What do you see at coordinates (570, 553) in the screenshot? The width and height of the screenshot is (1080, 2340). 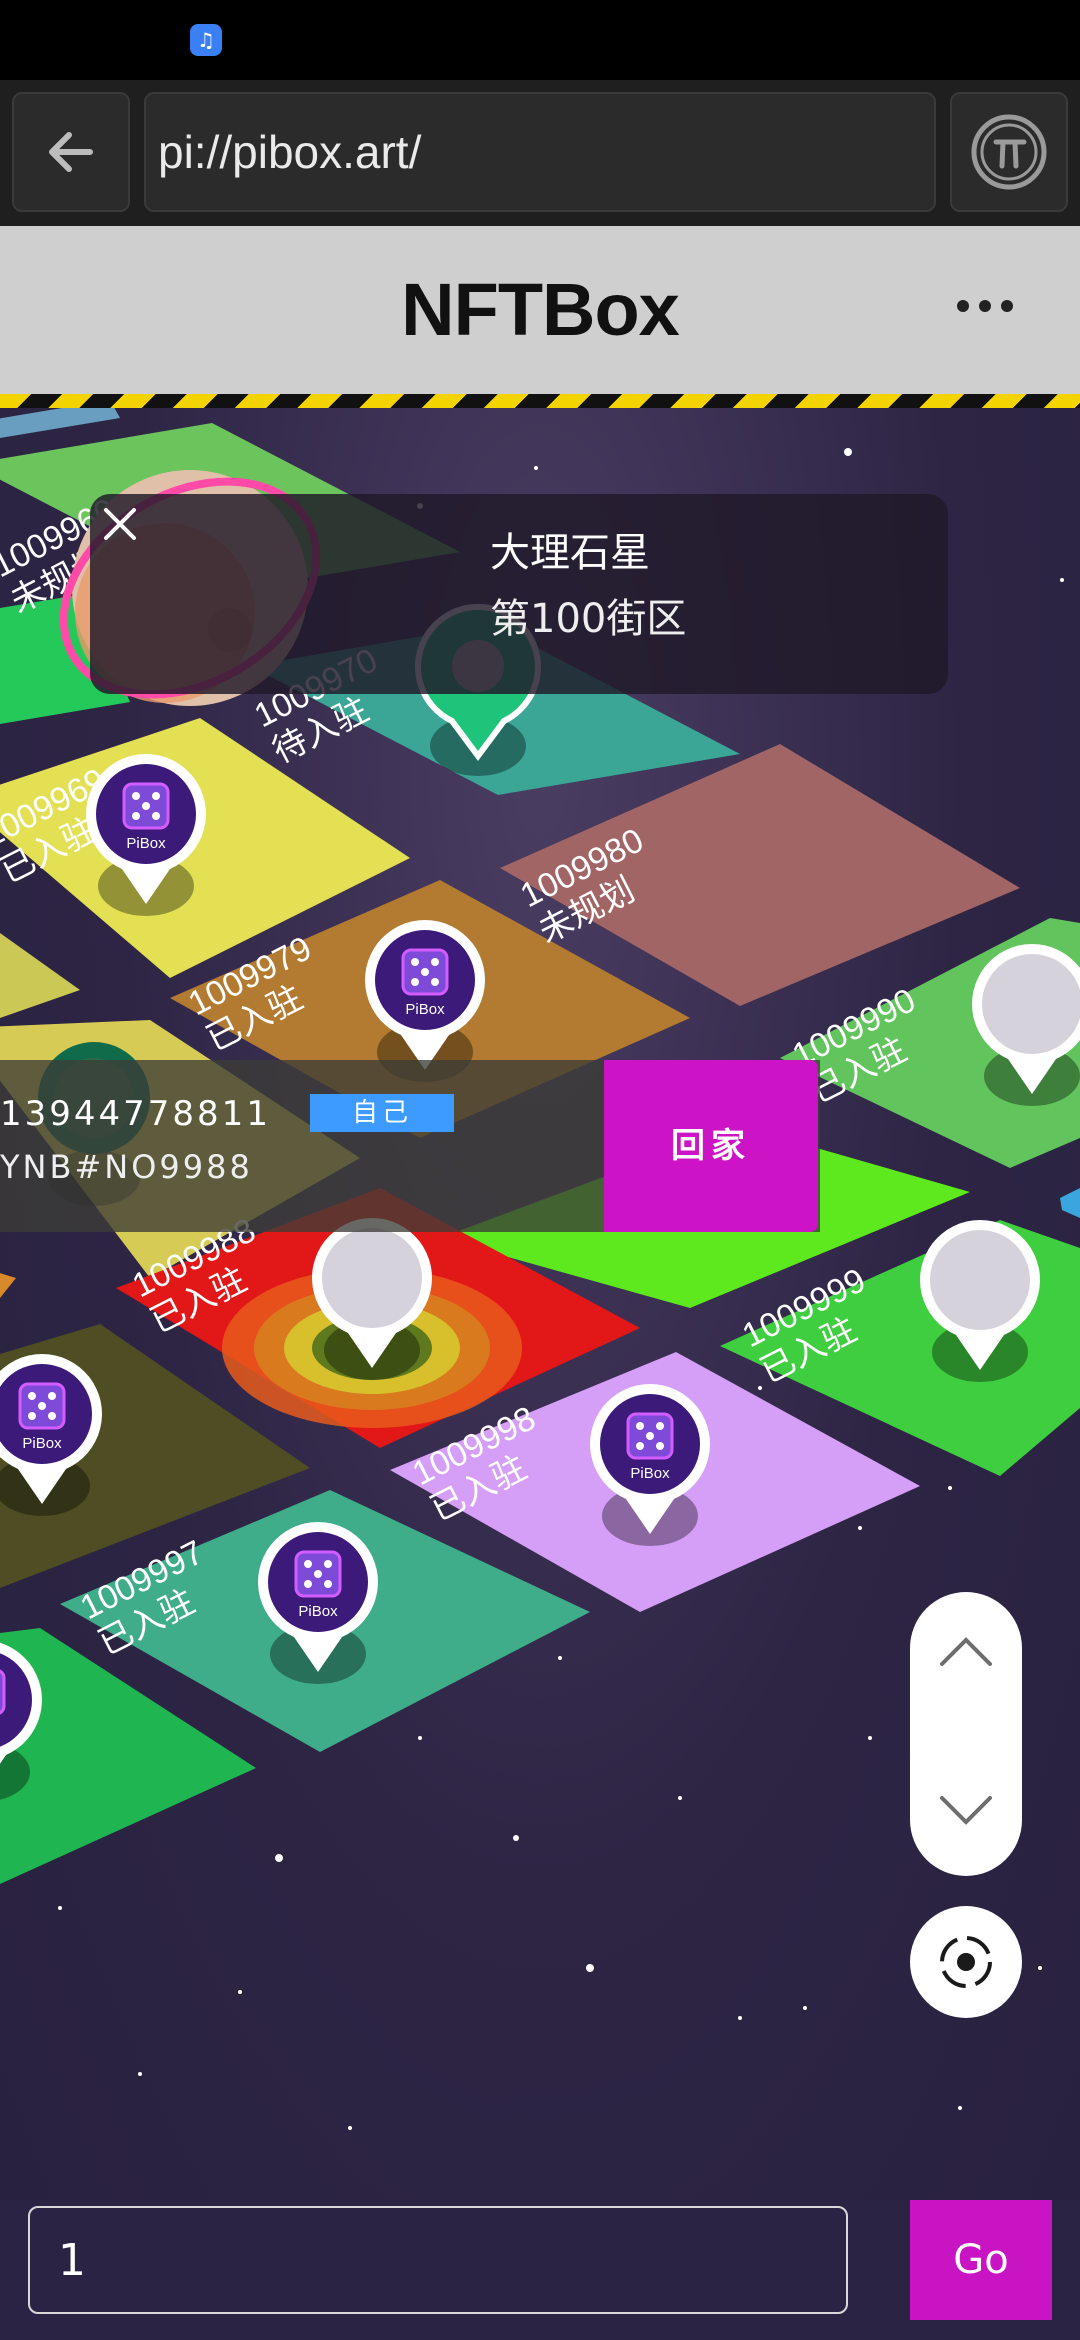 I see `planet-name: 大理石星` at bounding box center [570, 553].